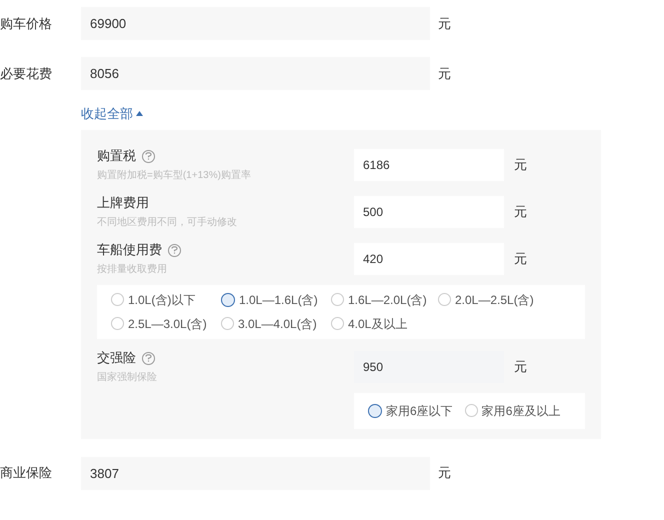  What do you see at coordinates (116, 358) in the screenshot?
I see `item-label: 交强险` at bounding box center [116, 358].